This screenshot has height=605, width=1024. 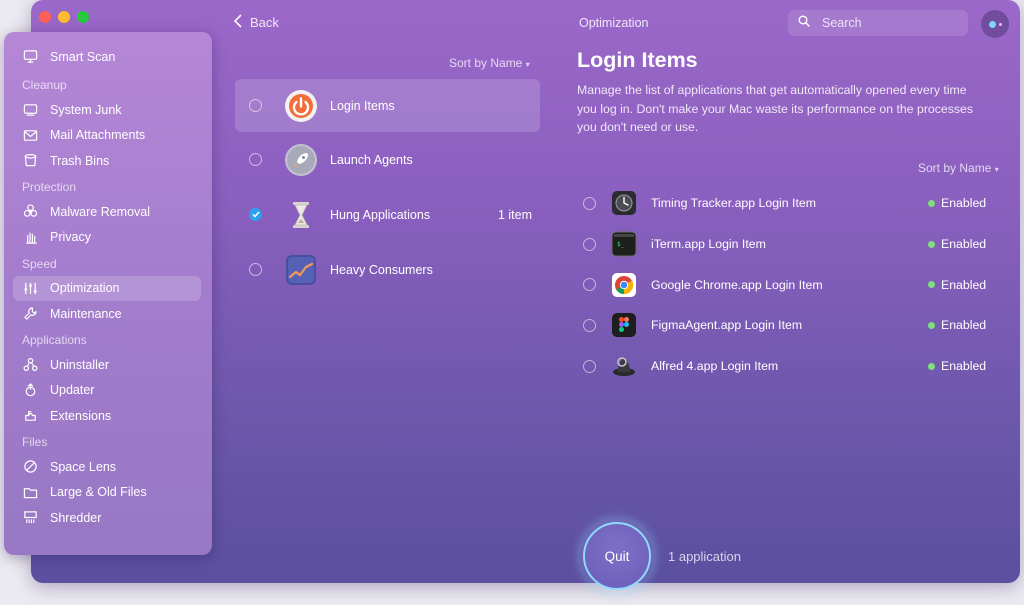 I want to click on category-launch-agents: Launch Agents, so click(x=387, y=159).